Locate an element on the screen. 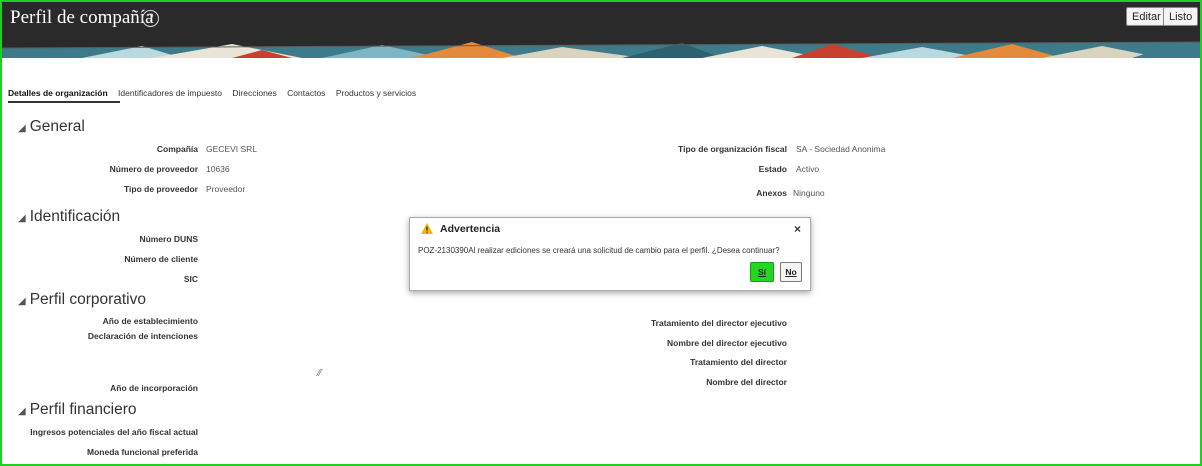  ceo-title-label: Tratamiento del director ejecutivo is located at coordinates (718, 323).